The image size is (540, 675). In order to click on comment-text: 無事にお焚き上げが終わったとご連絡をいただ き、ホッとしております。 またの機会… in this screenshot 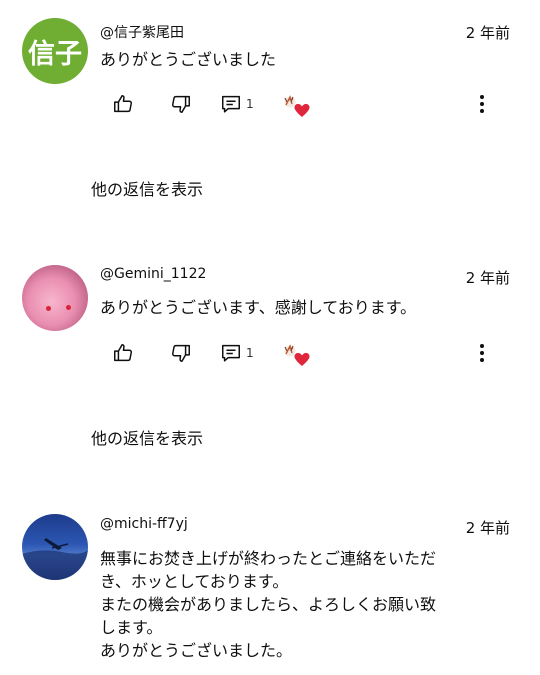, I will do `click(310, 604)`.